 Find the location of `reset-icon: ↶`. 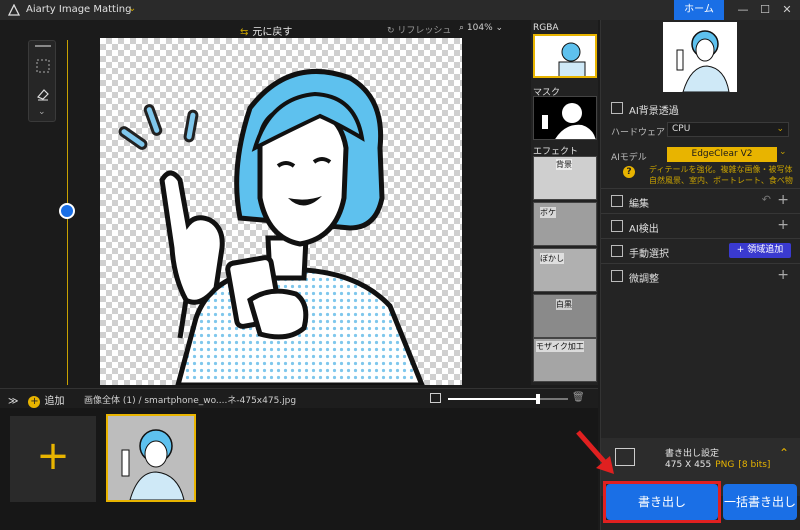

reset-icon: ↶ is located at coordinates (766, 199).